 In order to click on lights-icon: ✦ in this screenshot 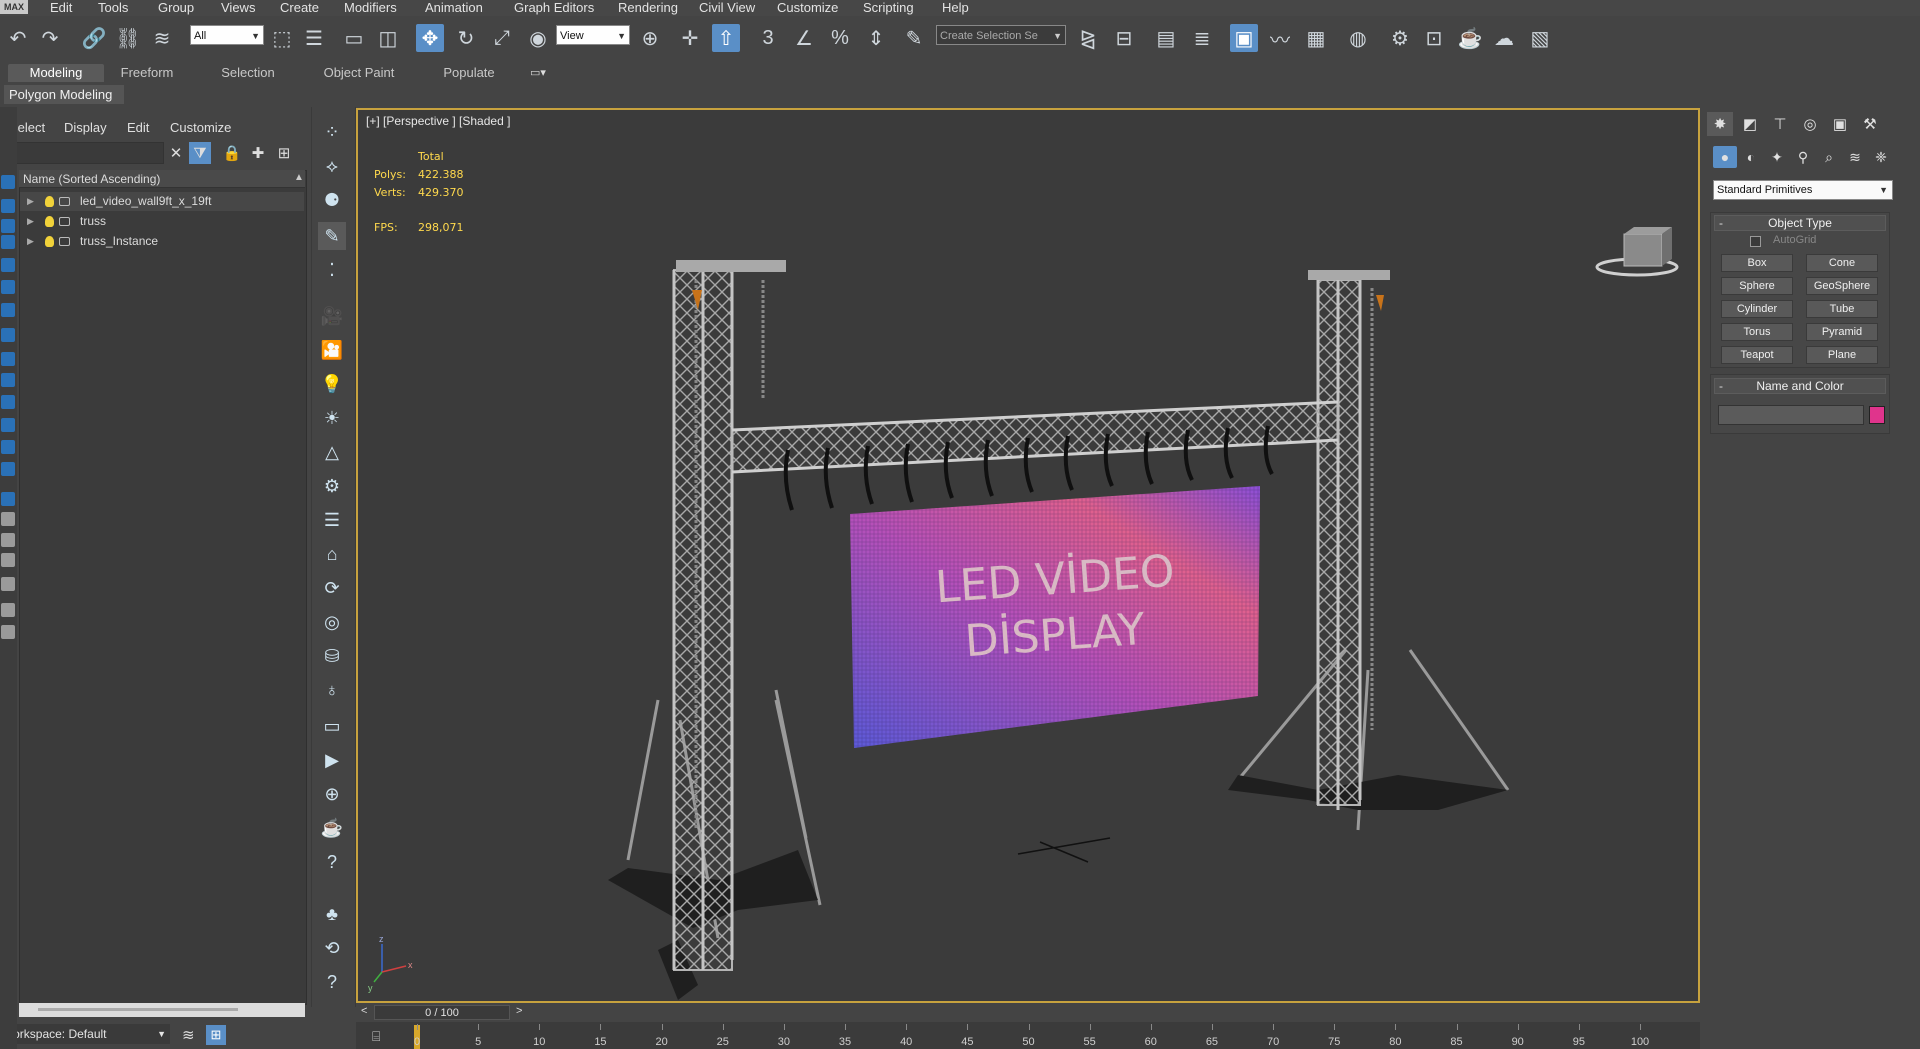, I will do `click(1777, 157)`.